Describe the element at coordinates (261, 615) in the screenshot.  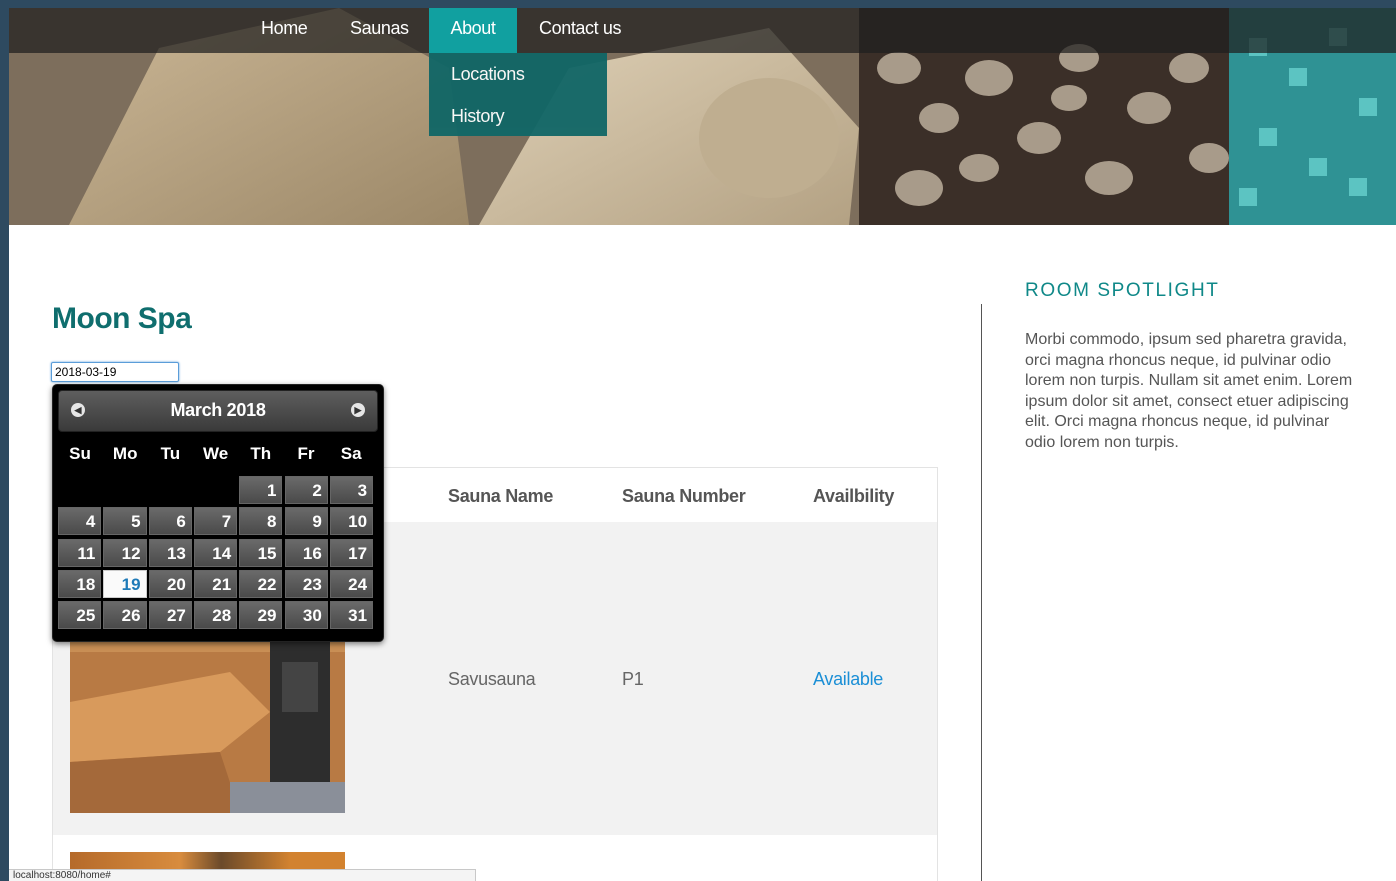
I see `calendar-day: 29` at that location.